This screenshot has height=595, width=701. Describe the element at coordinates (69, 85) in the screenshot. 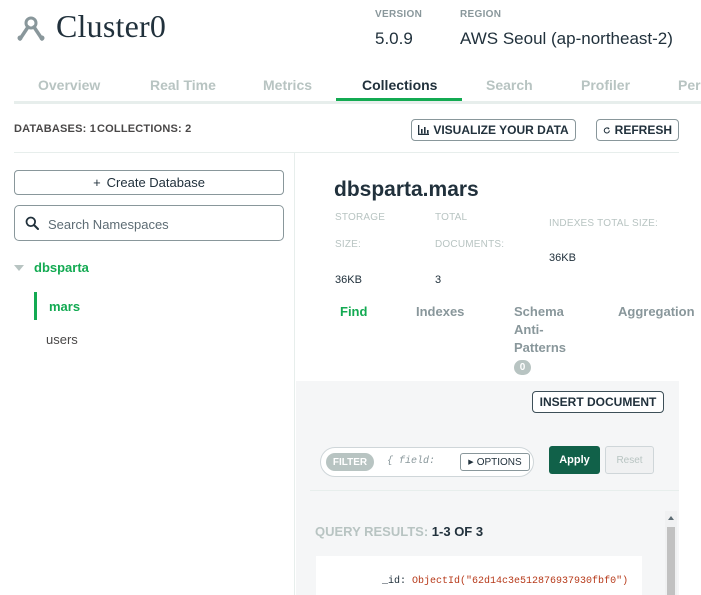

I see `tab-overview: Overview` at that location.